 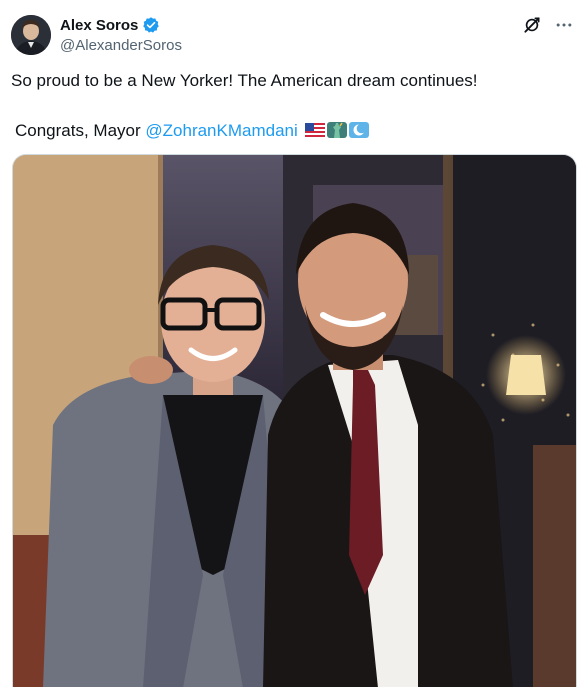 I want to click on grok-icon, so click(x=532, y=25).